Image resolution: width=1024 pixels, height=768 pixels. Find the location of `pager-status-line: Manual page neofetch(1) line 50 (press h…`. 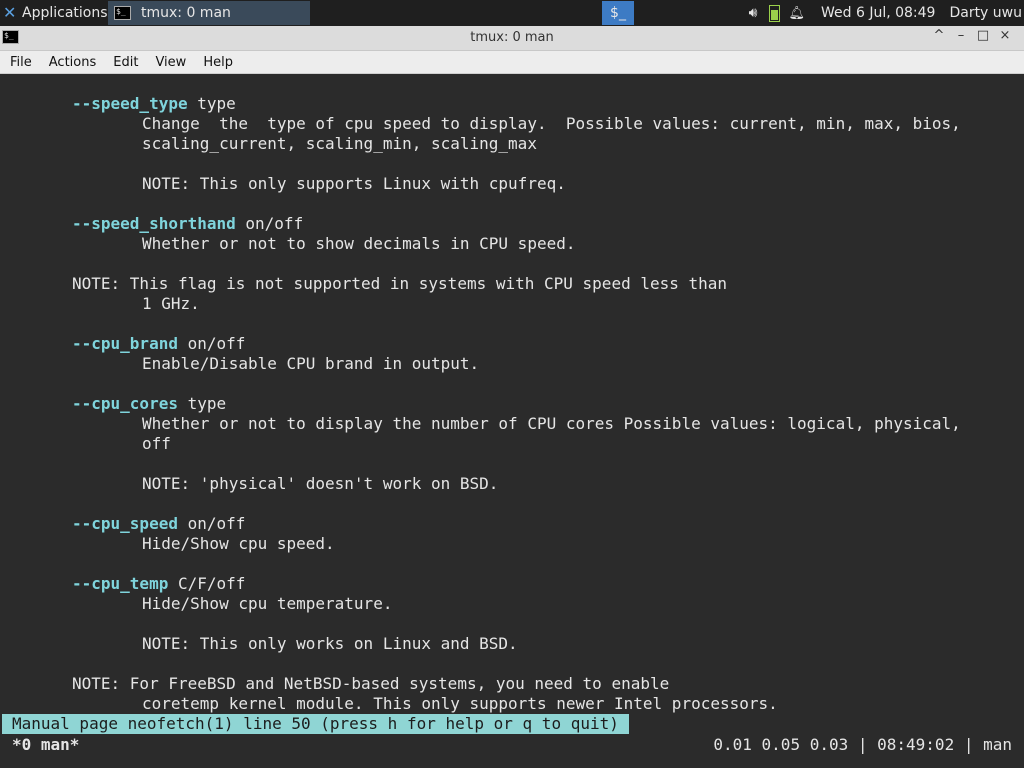

pager-status-line: Manual page neofetch(1) line 50 (press h… is located at coordinates (315, 724).